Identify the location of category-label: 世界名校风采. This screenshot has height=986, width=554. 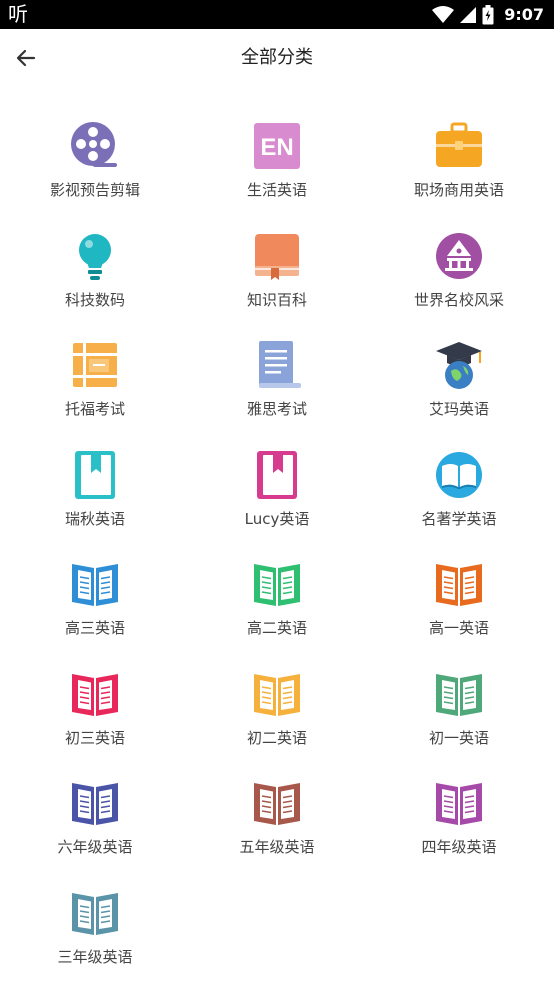
(458, 299).